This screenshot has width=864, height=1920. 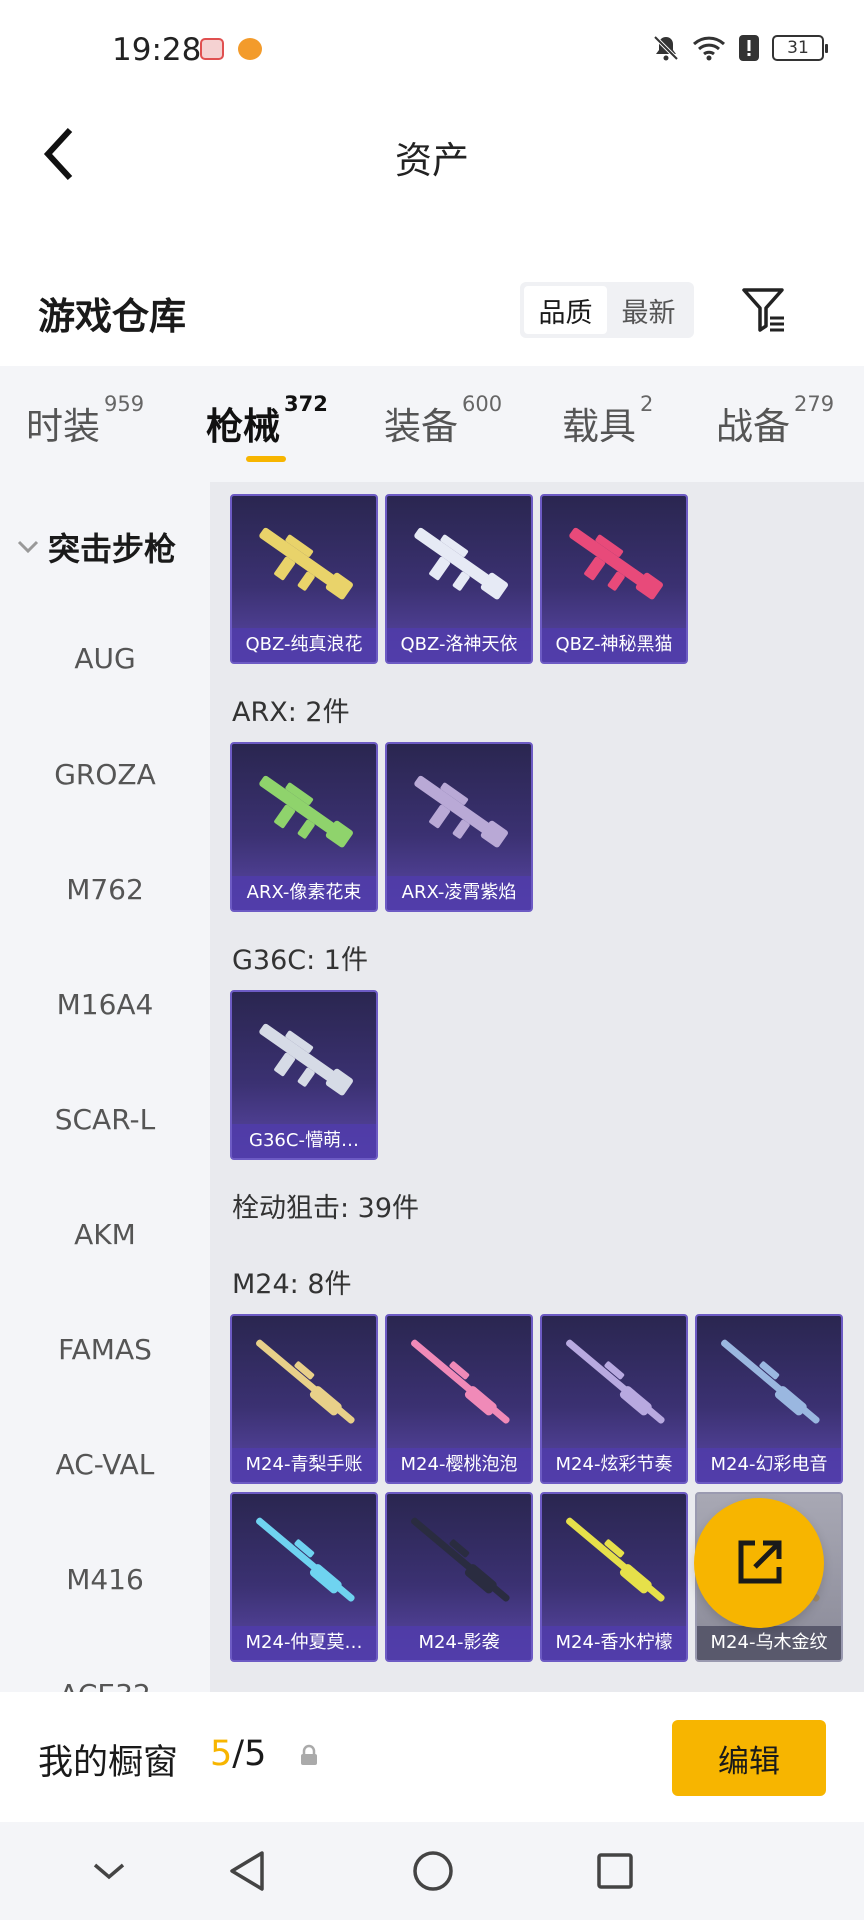 What do you see at coordinates (291, 712) in the screenshot?
I see `section-label-arx: ARX: 2件` at bounding box center [291, 712].